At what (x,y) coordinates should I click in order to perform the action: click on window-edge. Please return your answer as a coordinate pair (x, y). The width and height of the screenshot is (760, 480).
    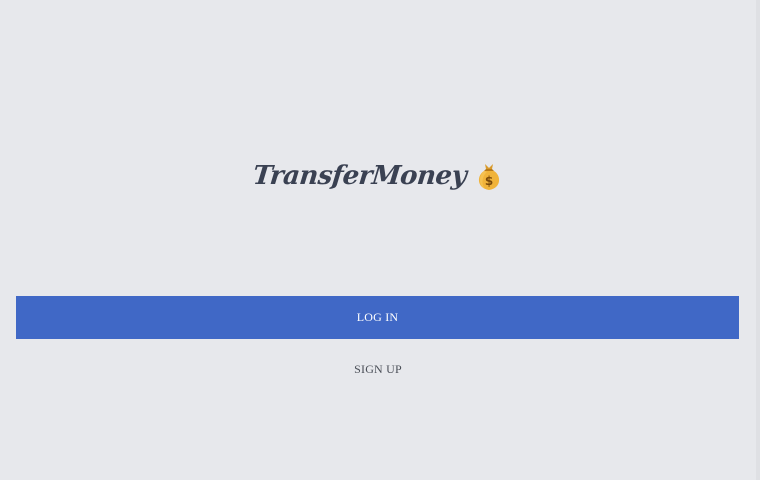
    Looking at the image, I should click on (758, 240).